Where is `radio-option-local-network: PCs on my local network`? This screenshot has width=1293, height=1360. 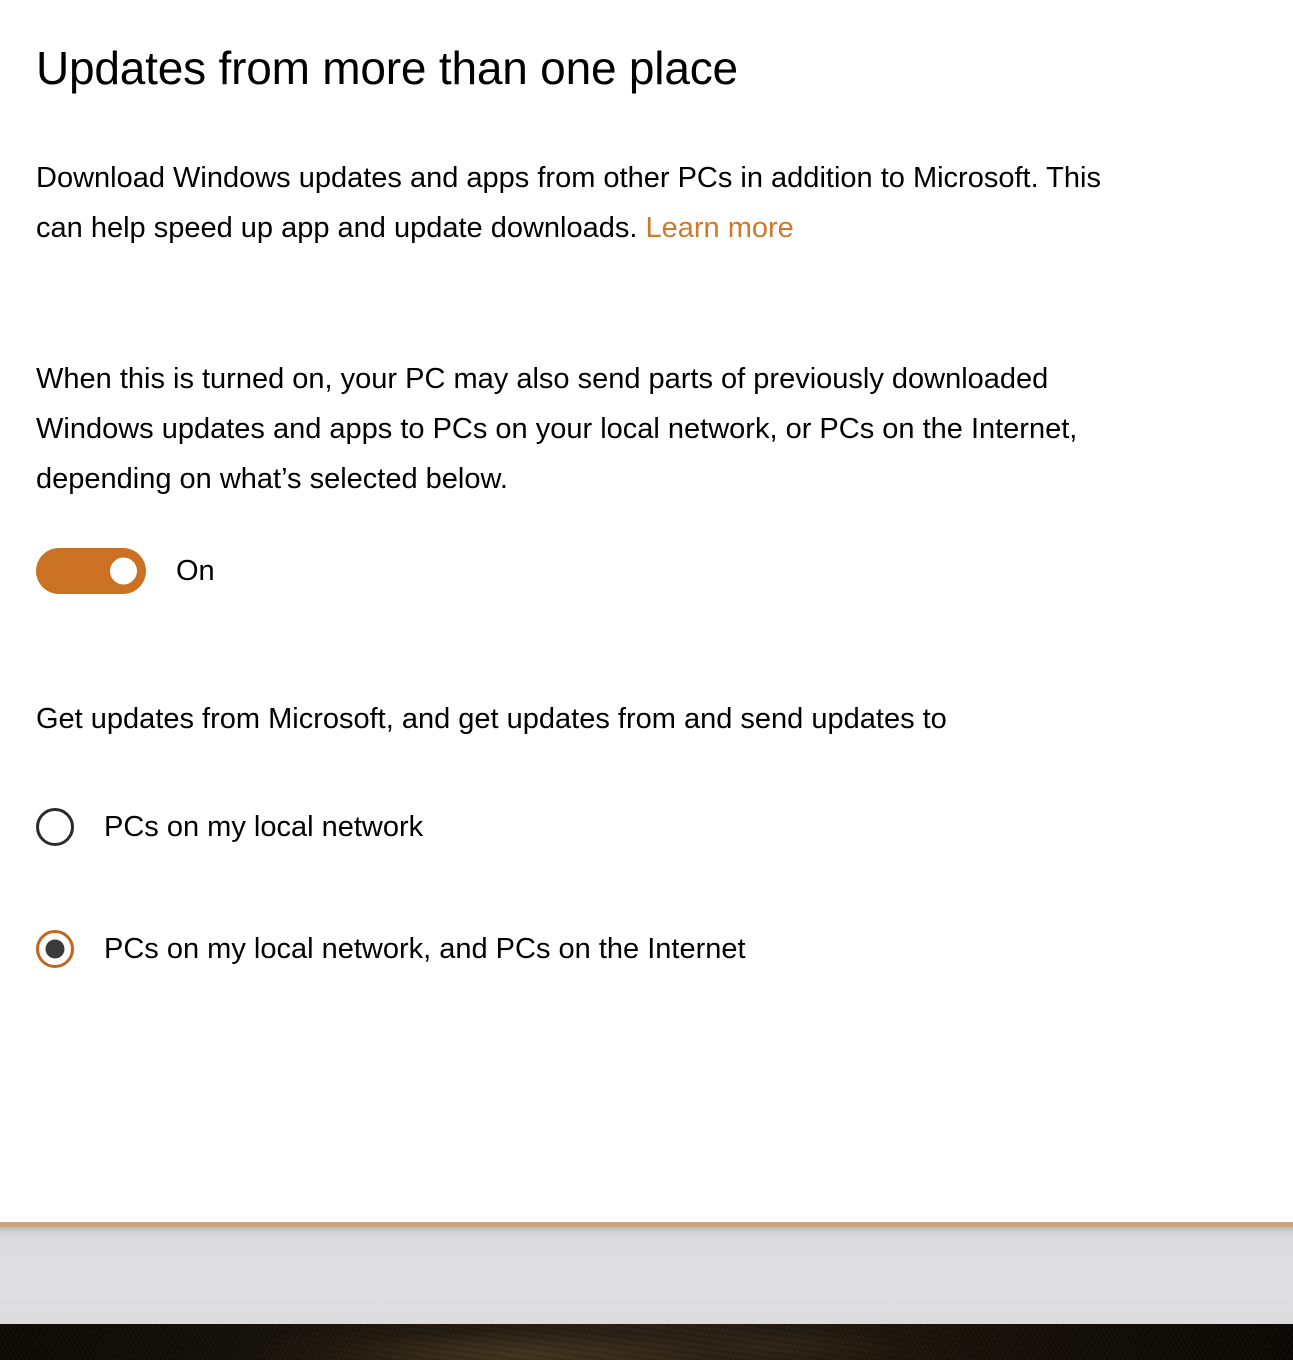 radio-option-local-network: PCs on my local network is located at coordinates (229, 827).